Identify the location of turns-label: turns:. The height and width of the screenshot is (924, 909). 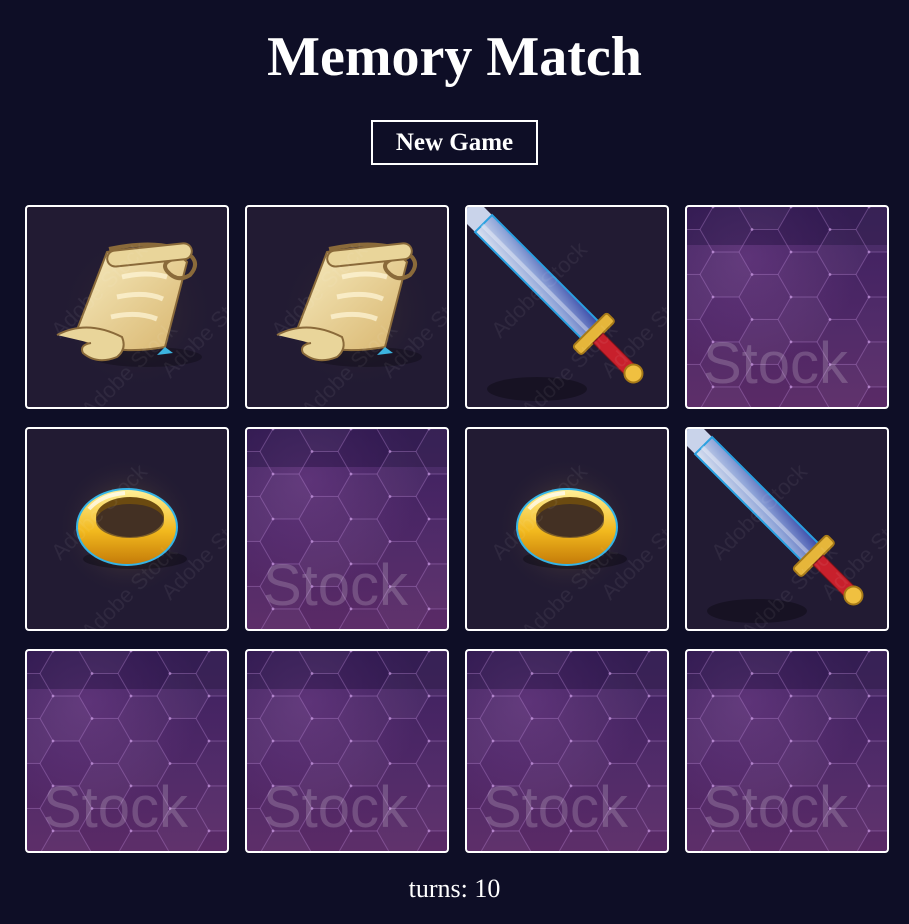
(438, 888).